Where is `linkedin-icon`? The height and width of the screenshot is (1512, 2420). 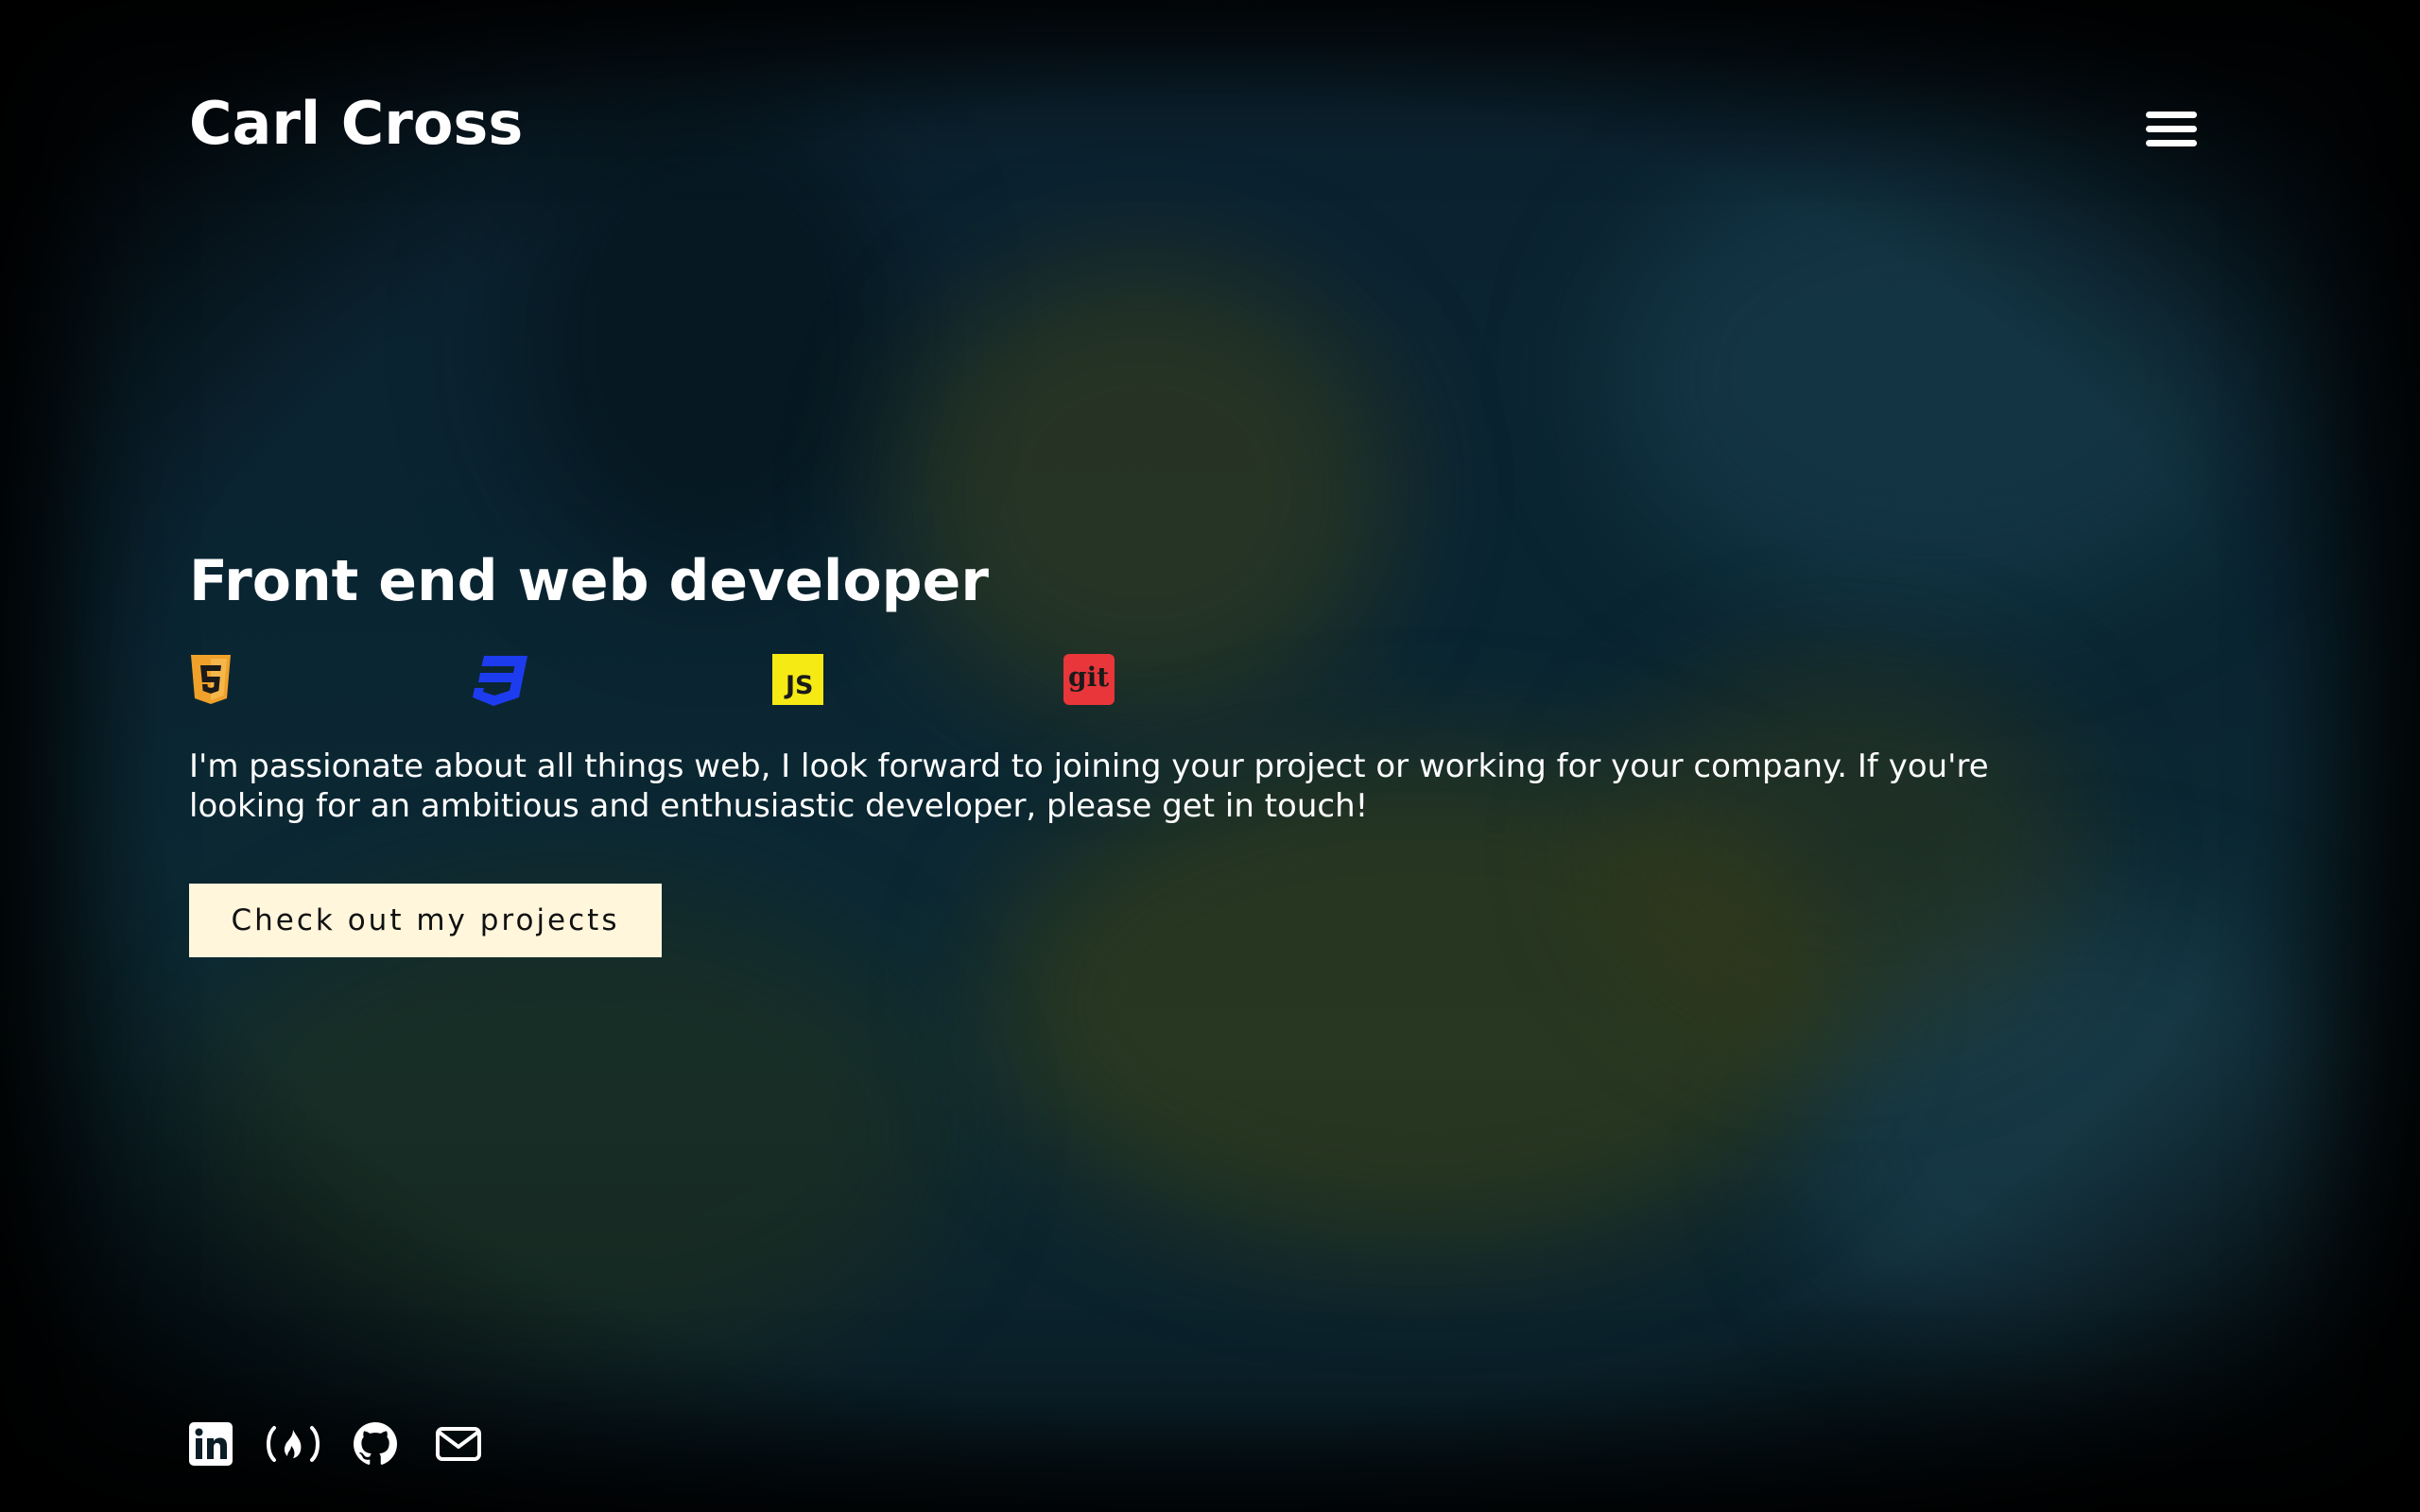 linkedin-icon is located at coordinates (211, 1444).